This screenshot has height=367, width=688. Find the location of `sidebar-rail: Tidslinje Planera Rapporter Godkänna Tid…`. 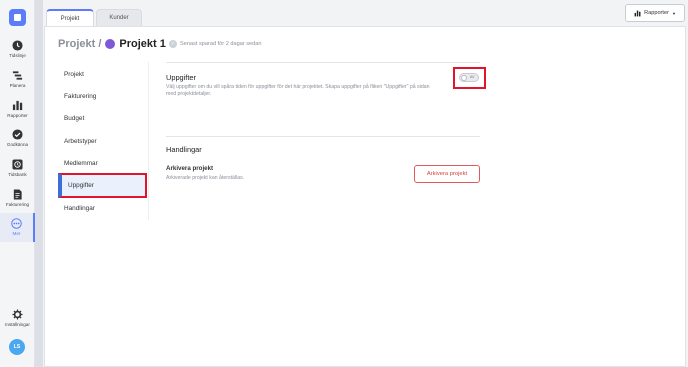

sidebar-rail: Tidslinje Planera Rapporter Godkänna Tid… is located at coordinates (17, 183).